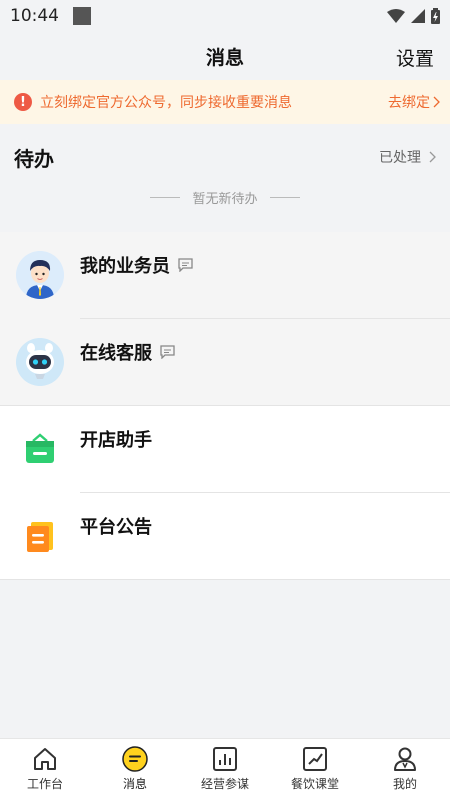 The height and width of the screenshot is (800, 450). What do you see at coordinates (125, 266) in the screenshot?
I see `list-item-title: 我的业务员` at bounding box center [125, 266].